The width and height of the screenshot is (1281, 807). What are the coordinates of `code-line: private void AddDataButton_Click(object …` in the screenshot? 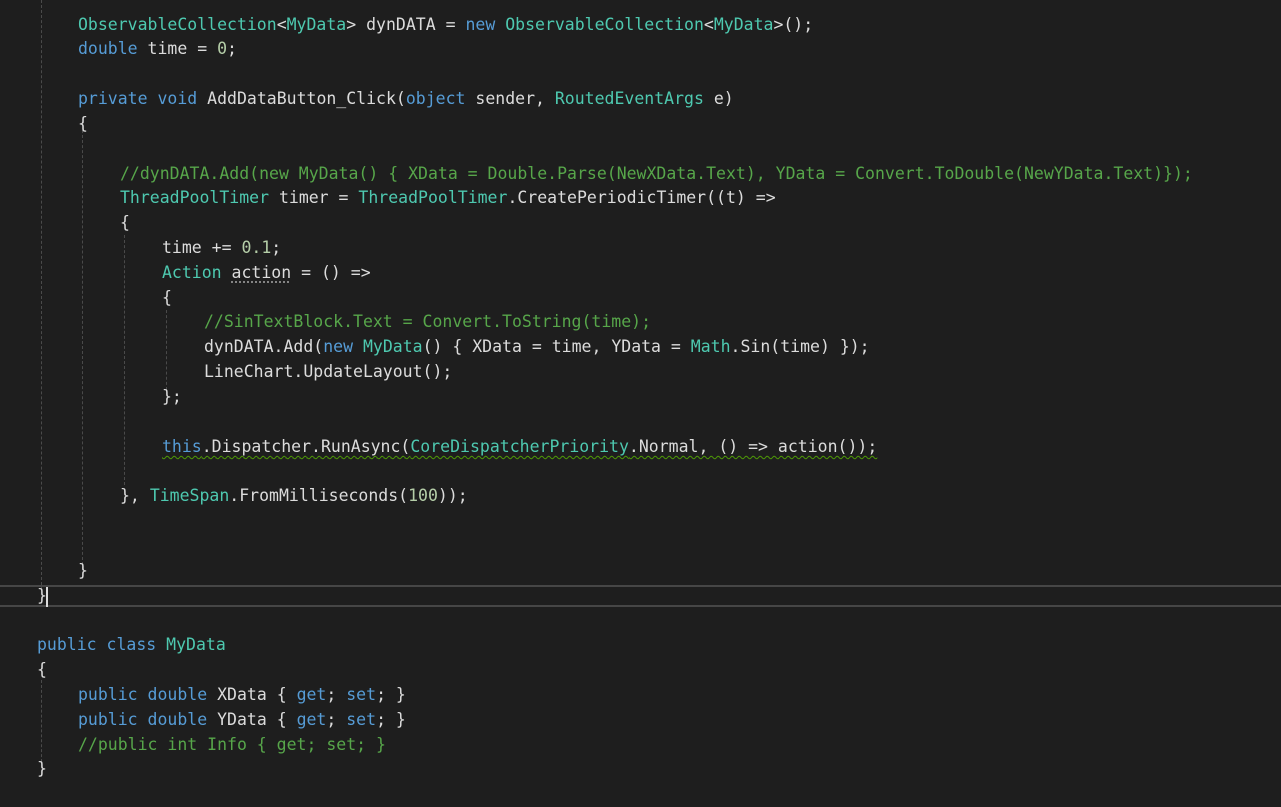 It's located at (406, 99).